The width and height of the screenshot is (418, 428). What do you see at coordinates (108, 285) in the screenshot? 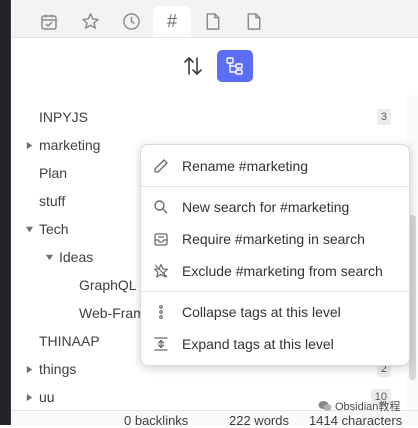
I see `tag-label: GraphQL` at bounding box center [108, 285].